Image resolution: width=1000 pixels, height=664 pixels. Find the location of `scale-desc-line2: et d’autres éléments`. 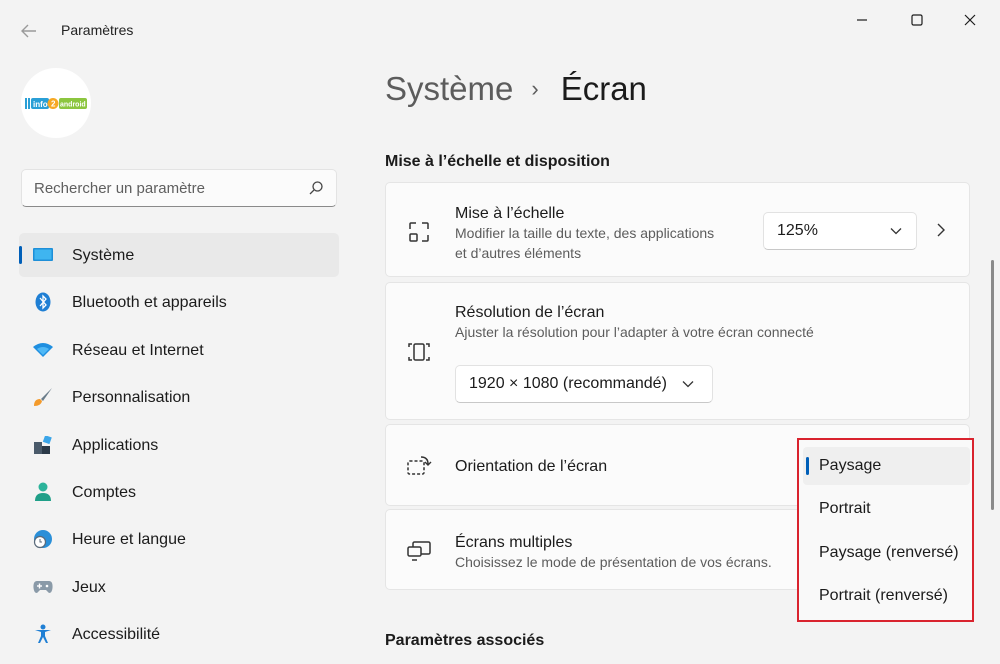

scale-desc-line2: et d’autres éléments is located at coordinates (518, 252).